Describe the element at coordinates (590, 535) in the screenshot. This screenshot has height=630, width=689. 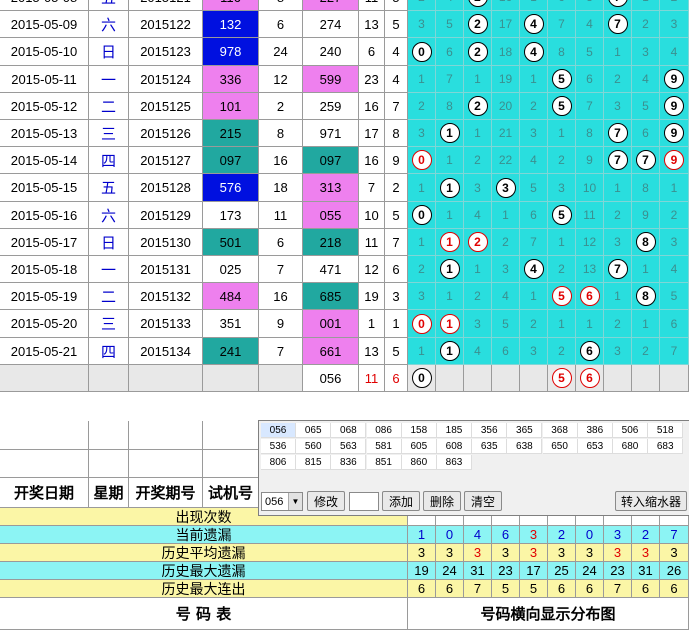
I see `stats-value: 0` at that location.